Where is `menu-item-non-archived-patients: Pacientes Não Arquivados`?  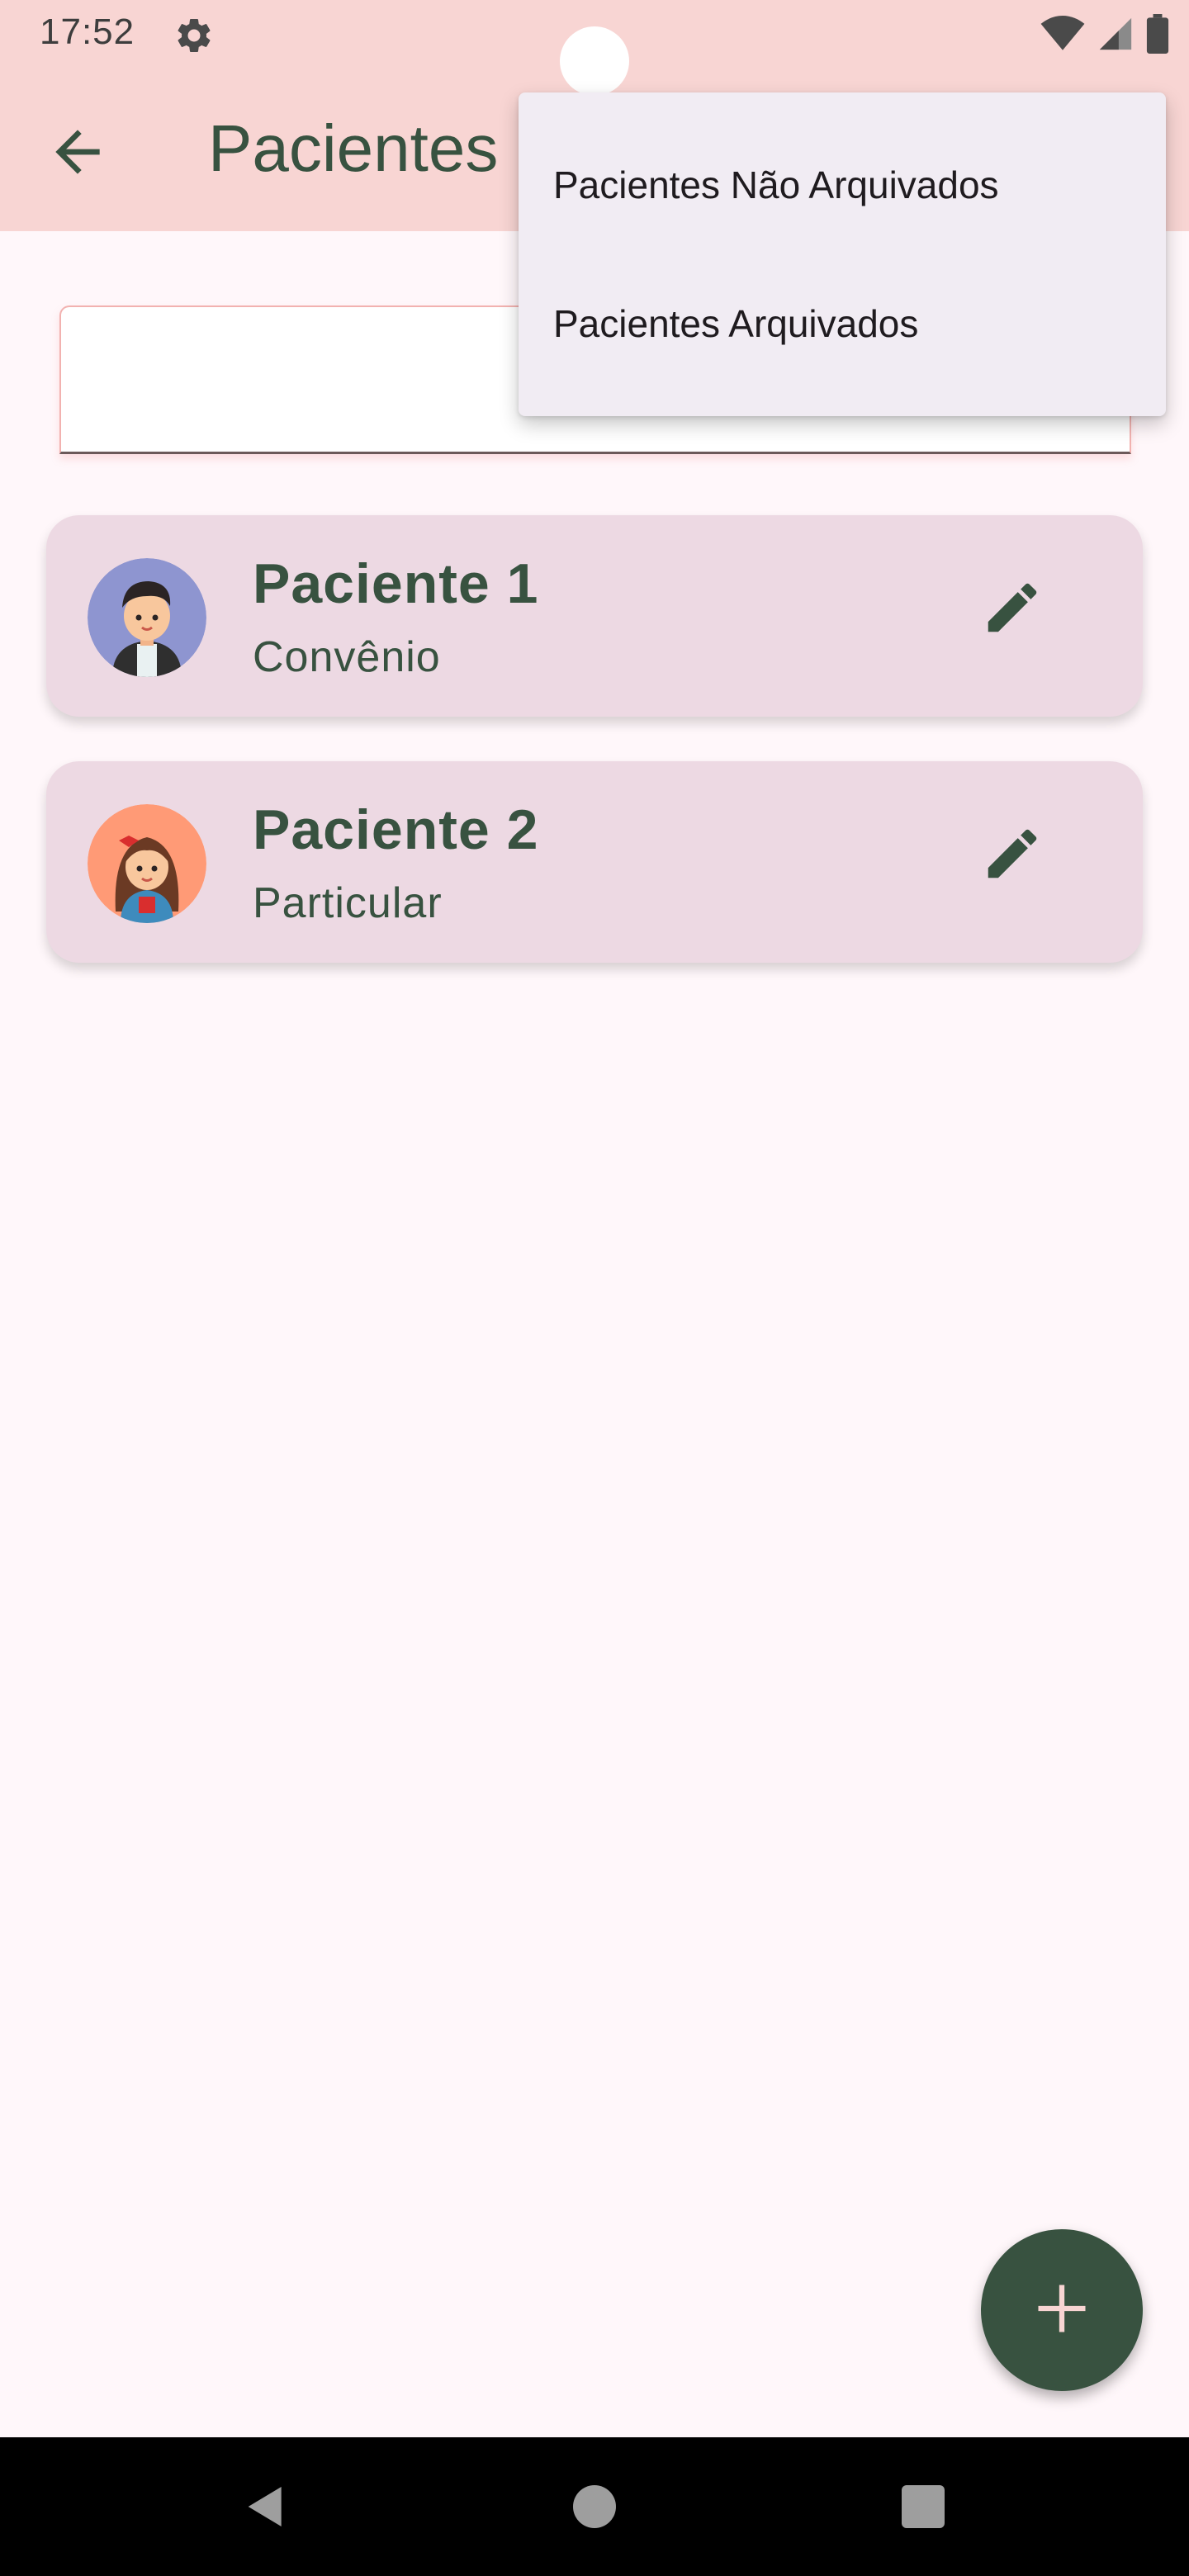
menu-item-non-archived-patients: Pacientes Não Arquivados is located at coordinates (842, 185).